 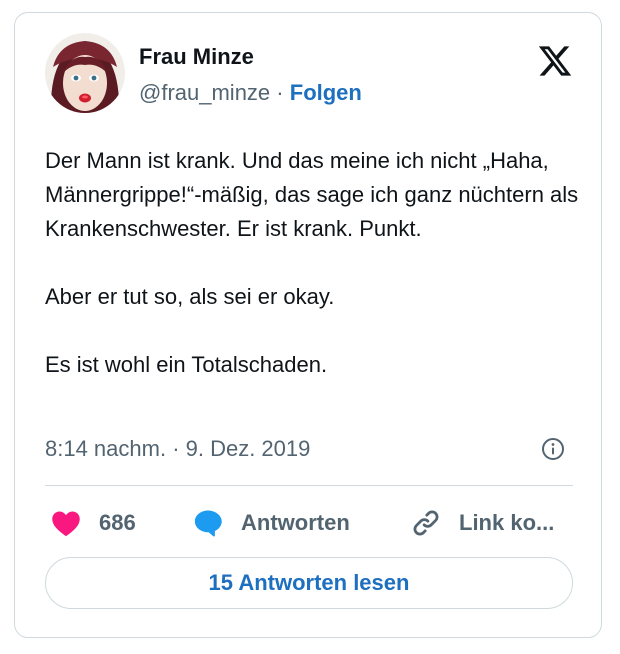 What do you see at coordinates (295, 522) in the screenshot?
I see `reply-label: Antworten` at bounding box center [295, 522].